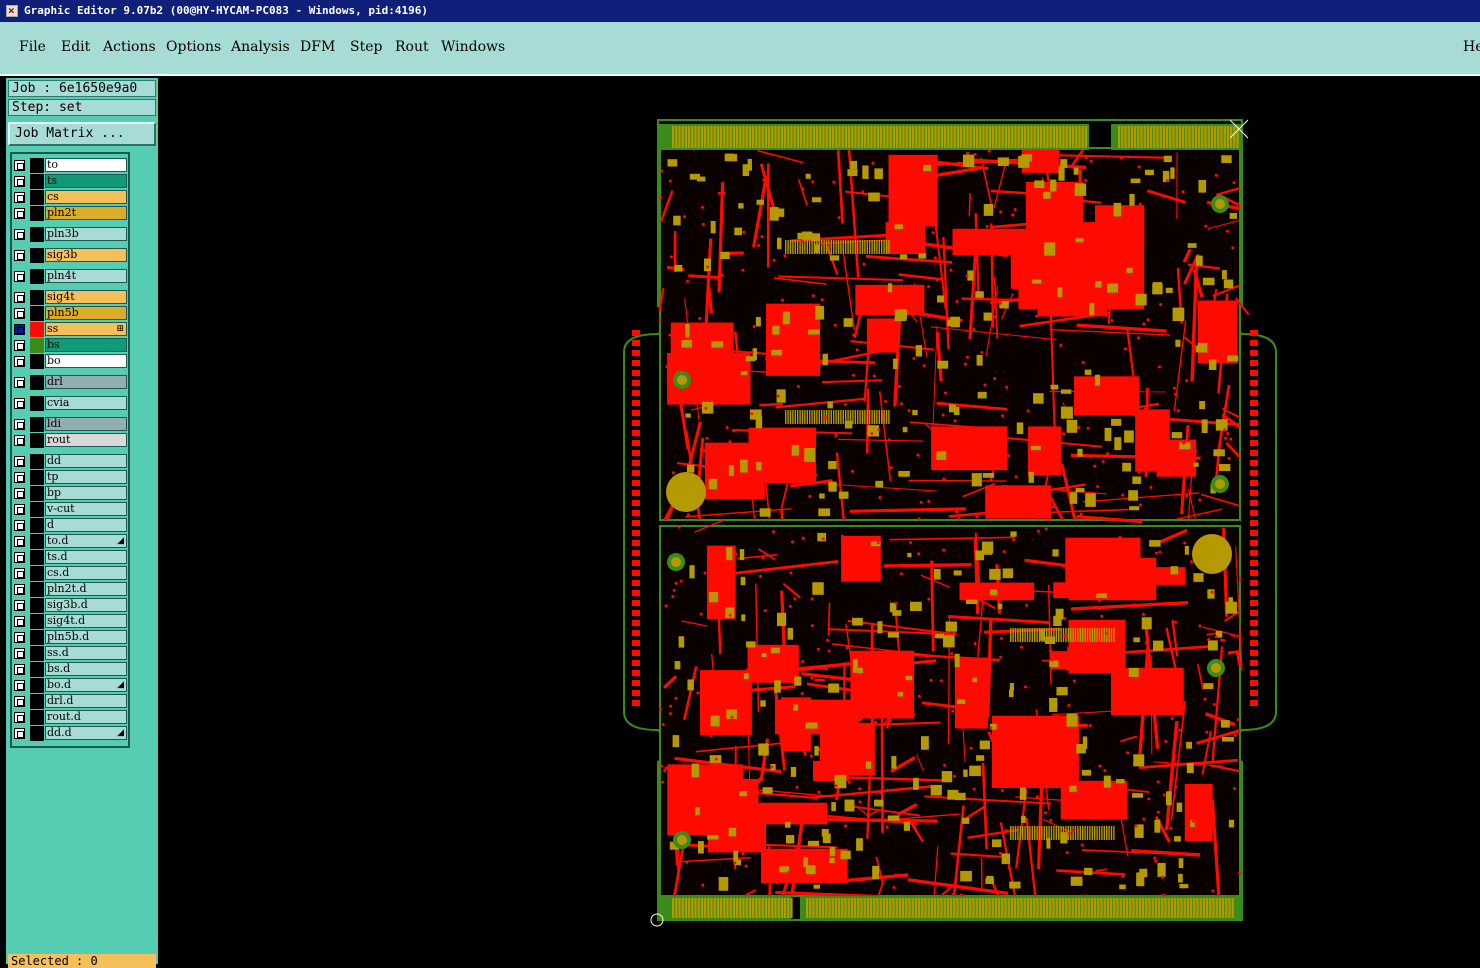 The image size is (1480, 968). I want to click on layer-row-ts: ts, so click(70, 181).